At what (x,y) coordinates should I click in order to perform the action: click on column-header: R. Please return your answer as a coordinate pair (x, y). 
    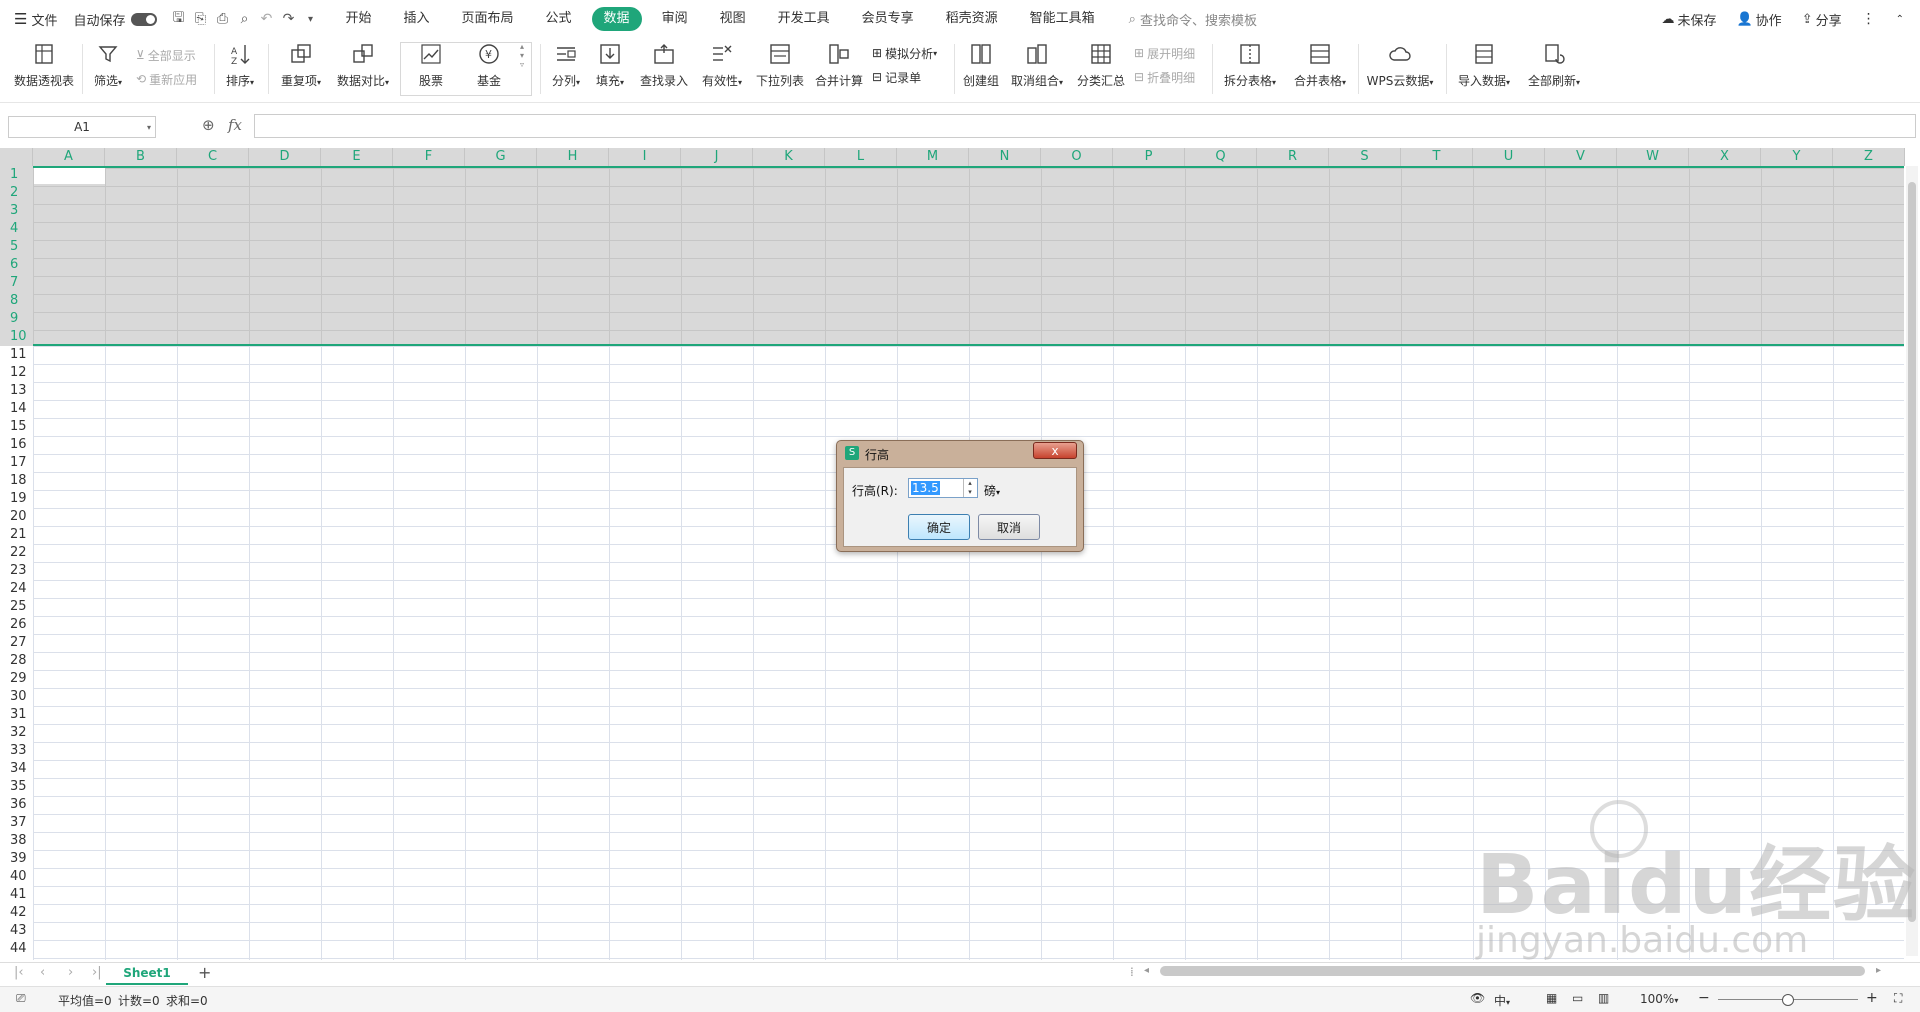
    Looking at the image, I should click on (1293, 157).